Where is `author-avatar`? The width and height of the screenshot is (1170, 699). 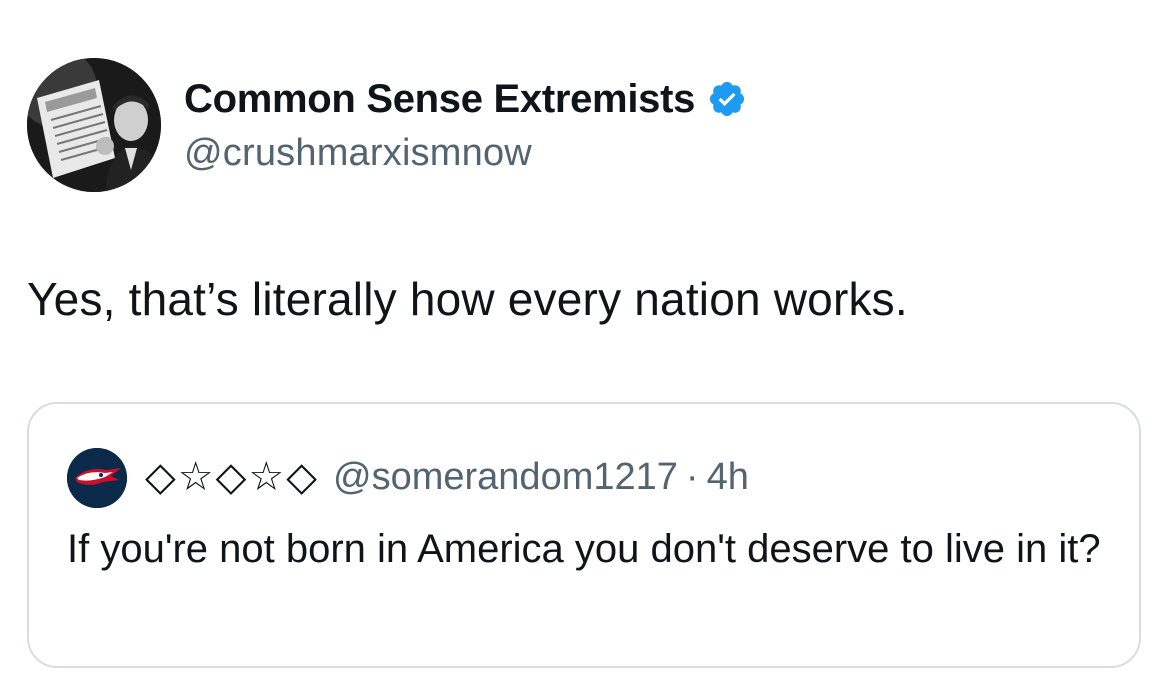
author-avatar is located at coordinates (94, 125).